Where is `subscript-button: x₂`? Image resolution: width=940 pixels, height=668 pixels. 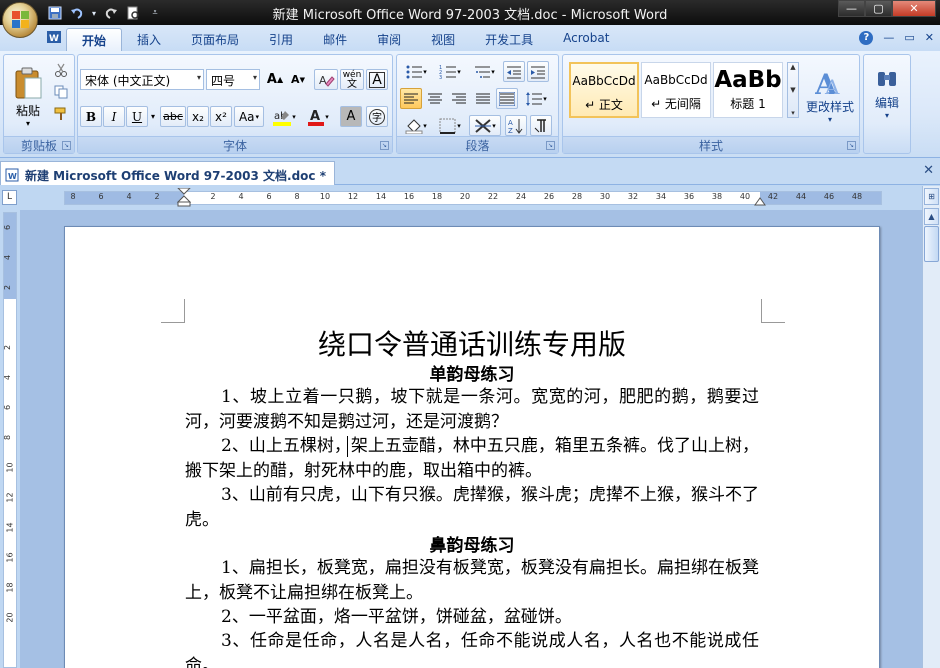
subscript-button: x₂ is located at coordinates (198, 116).